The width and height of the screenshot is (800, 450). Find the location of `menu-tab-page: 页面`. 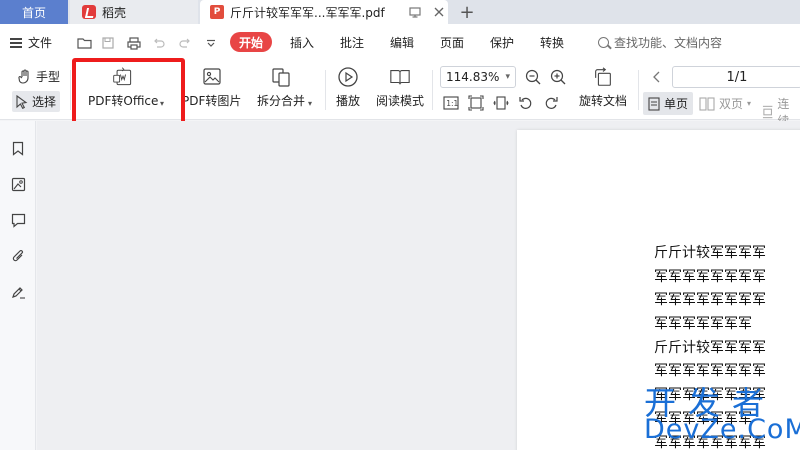

menu-tab-page: 页面 is located at coordinates (452, 42).